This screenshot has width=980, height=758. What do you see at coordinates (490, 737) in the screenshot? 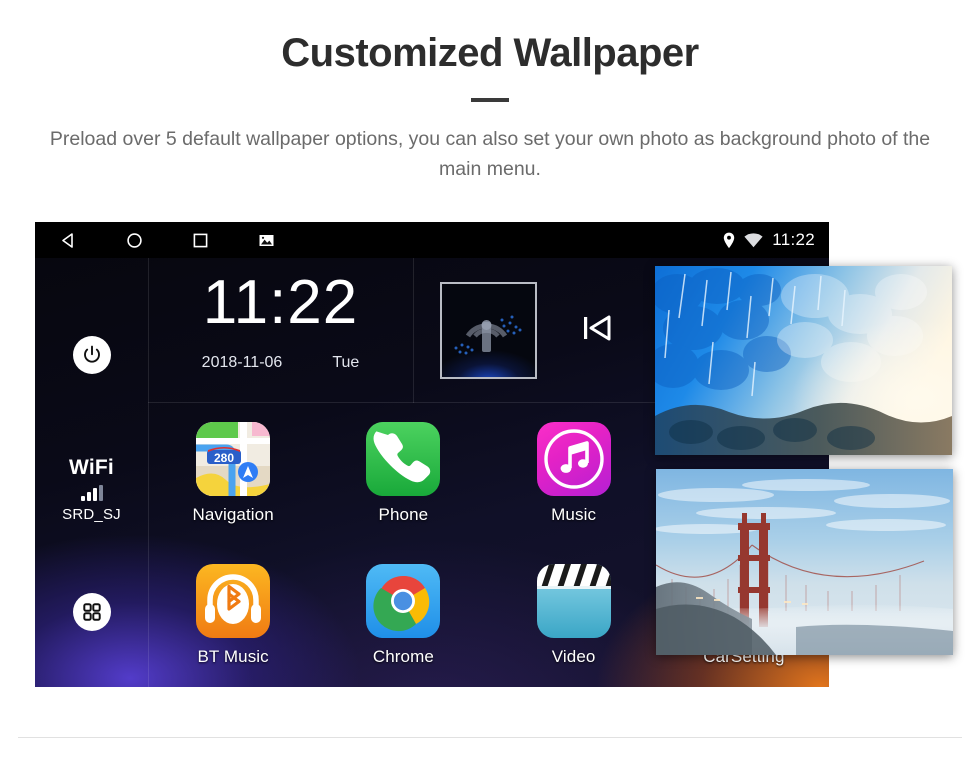
I see `bottom-divider` at bounding box center [490, 737].